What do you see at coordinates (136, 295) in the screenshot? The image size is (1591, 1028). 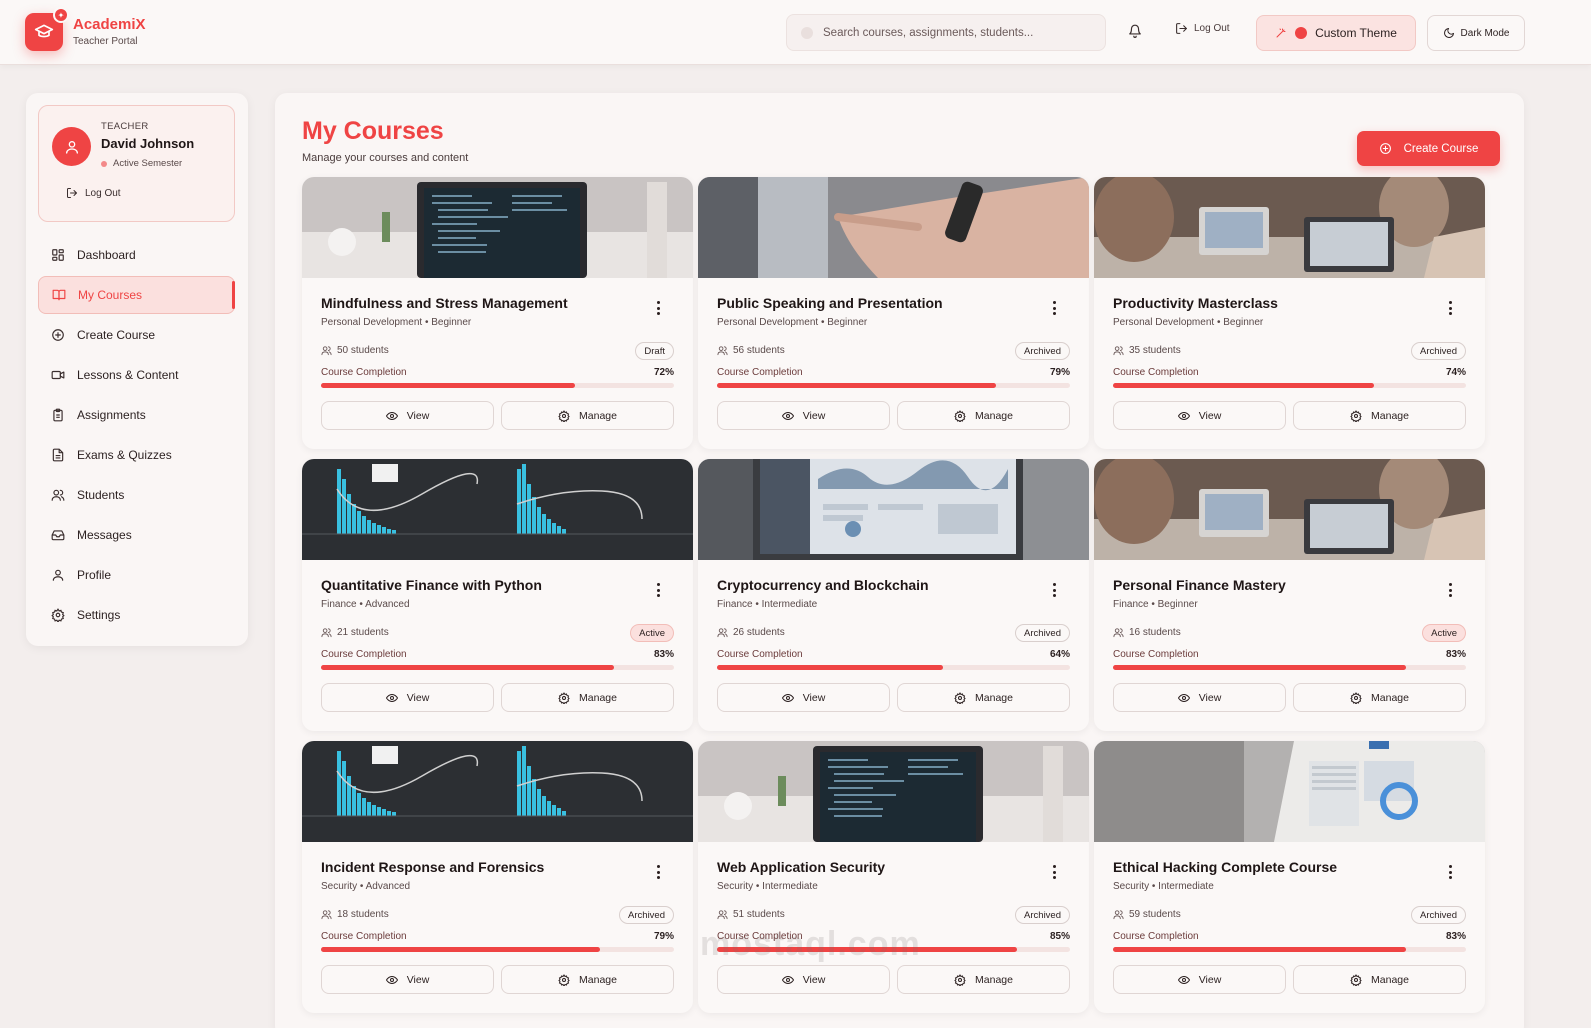 I see `sidebar-item-my-courses: My Courses` at bounding box center [136, 295].